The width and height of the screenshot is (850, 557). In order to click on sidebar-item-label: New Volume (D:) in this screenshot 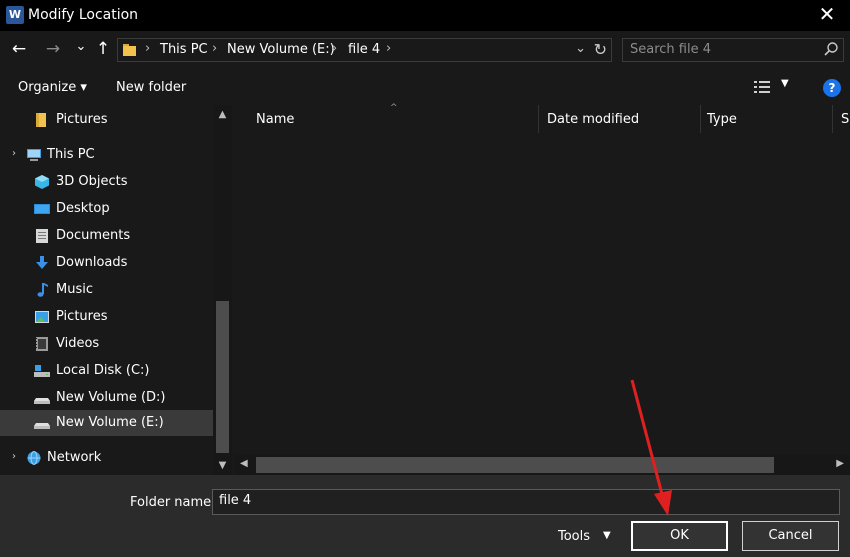, I will do `click(111, 397)`.